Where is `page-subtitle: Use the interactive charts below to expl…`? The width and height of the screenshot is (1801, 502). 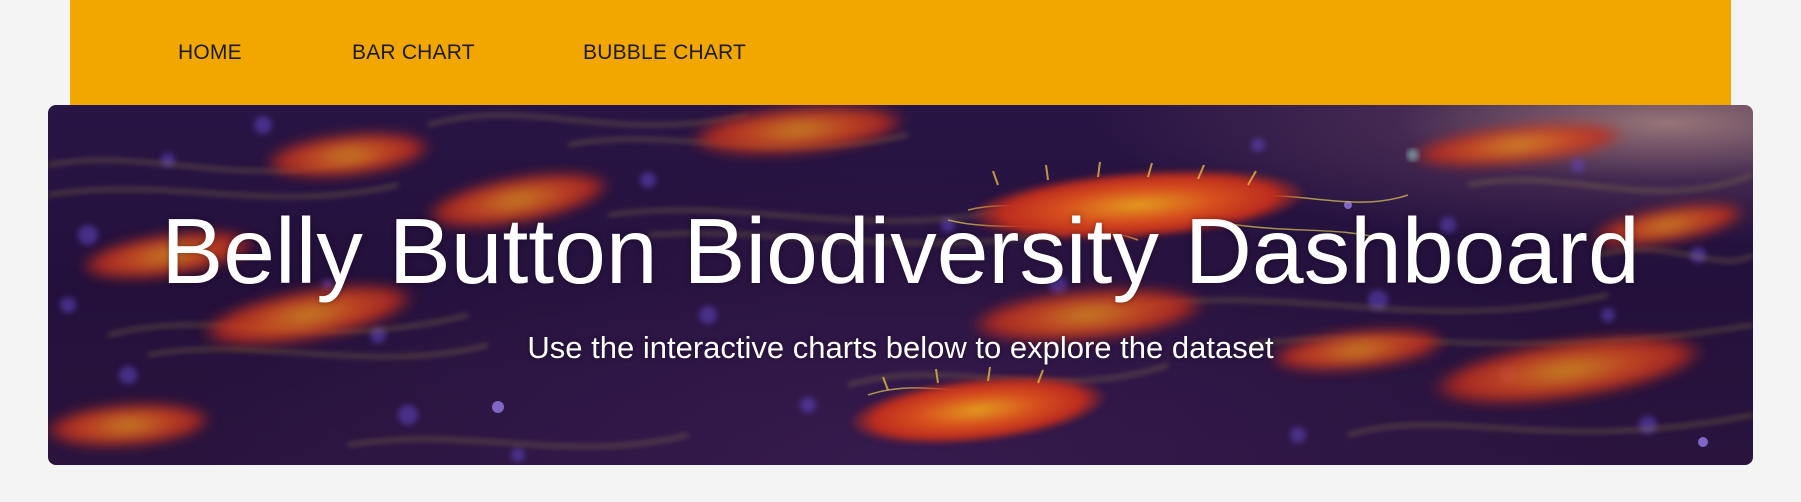 page-subtitle: Use the interactive charts below to expl… is located at coordinates (900, 347).